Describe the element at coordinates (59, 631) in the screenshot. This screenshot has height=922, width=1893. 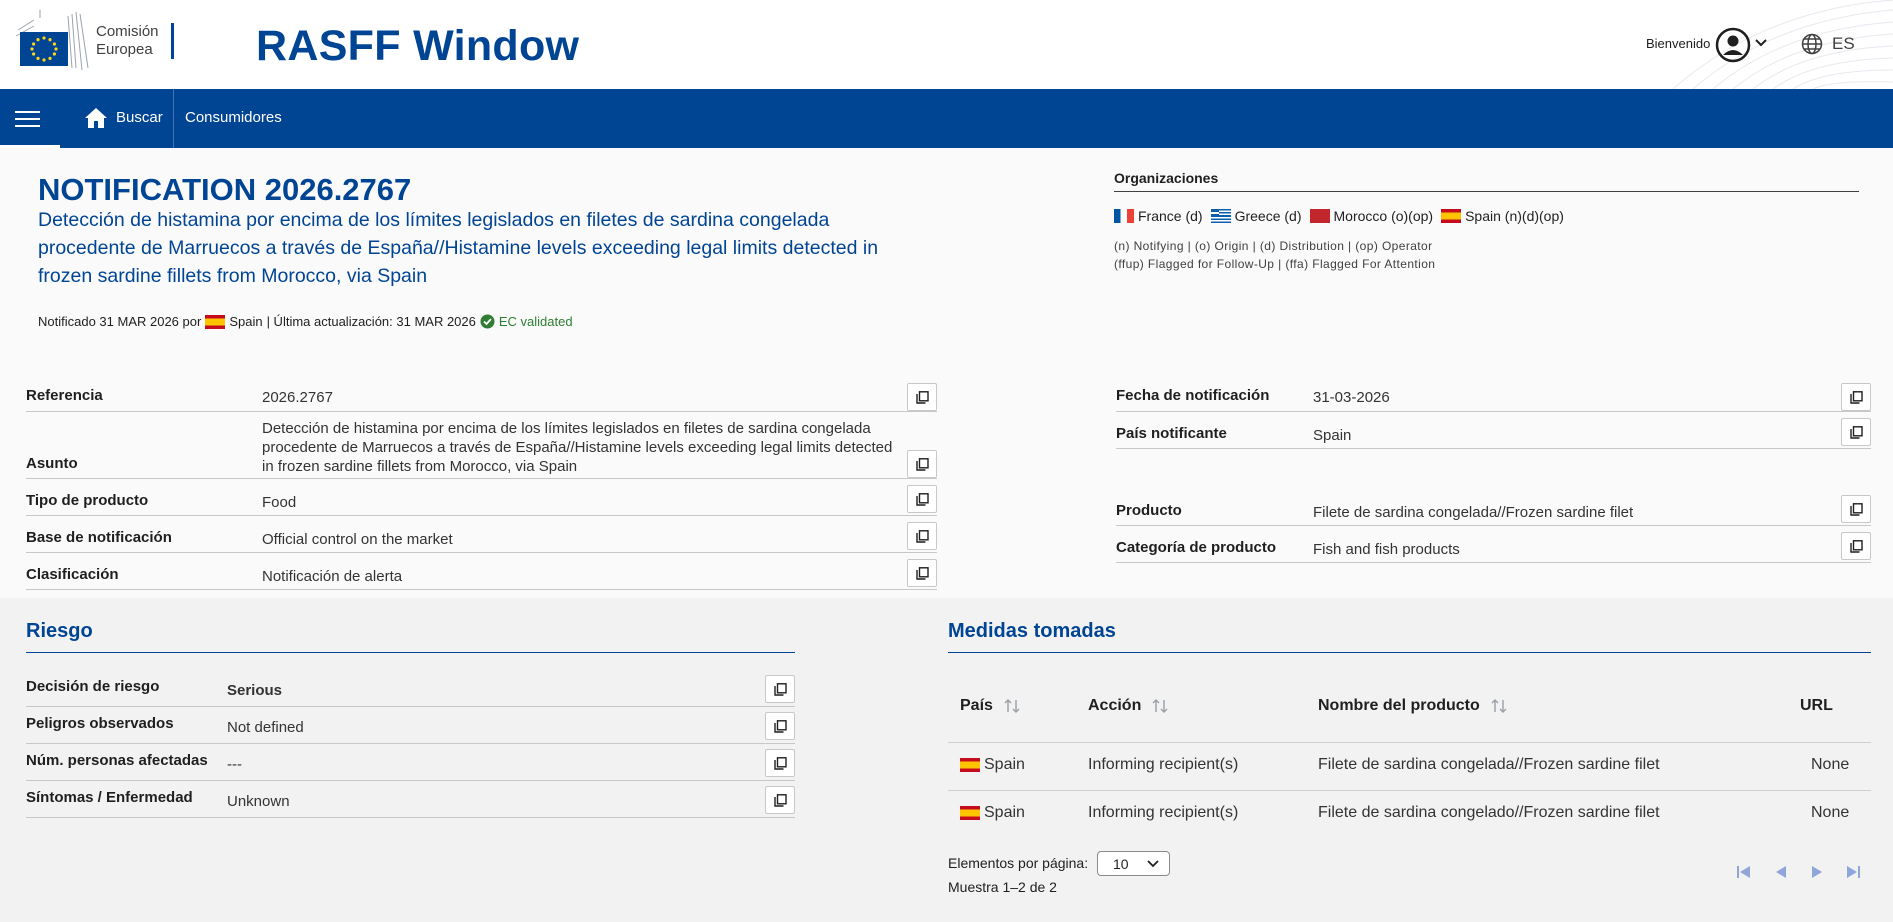
I see `risk-heading: Riesgo` at that location.